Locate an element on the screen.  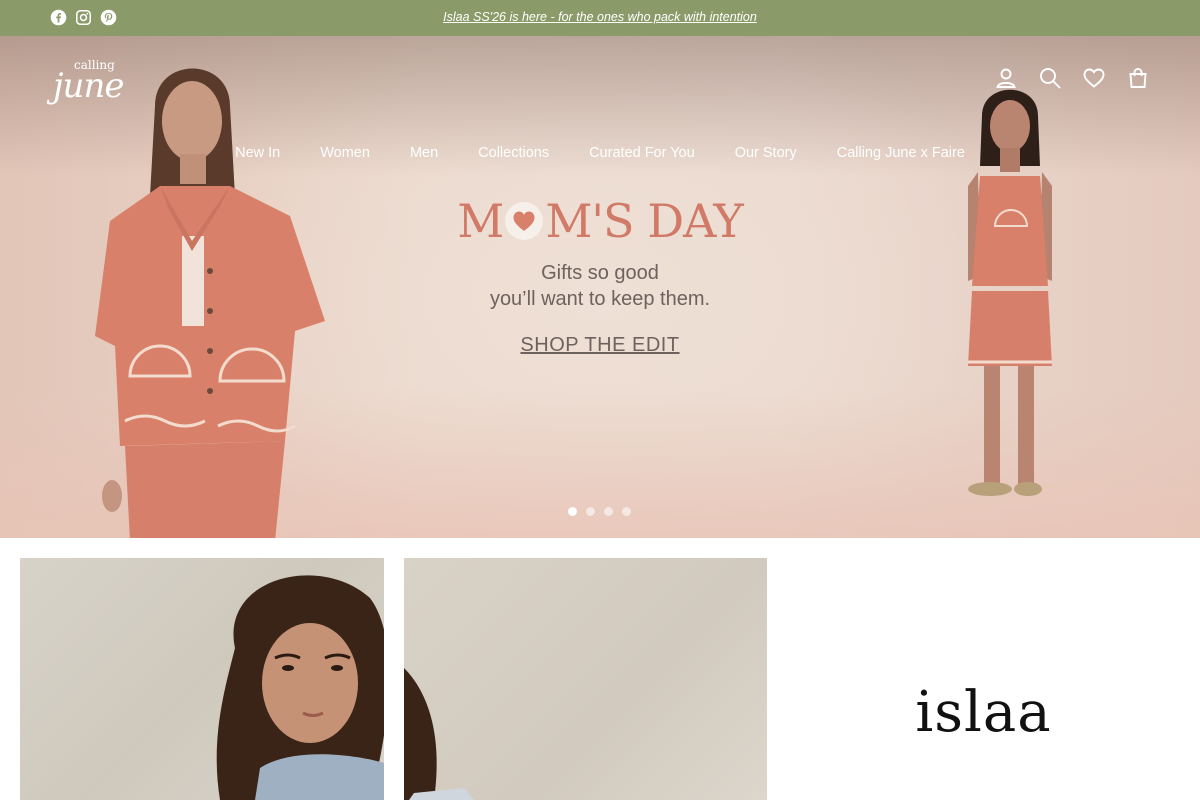
account-icon is located at coordinates (1006, 78).